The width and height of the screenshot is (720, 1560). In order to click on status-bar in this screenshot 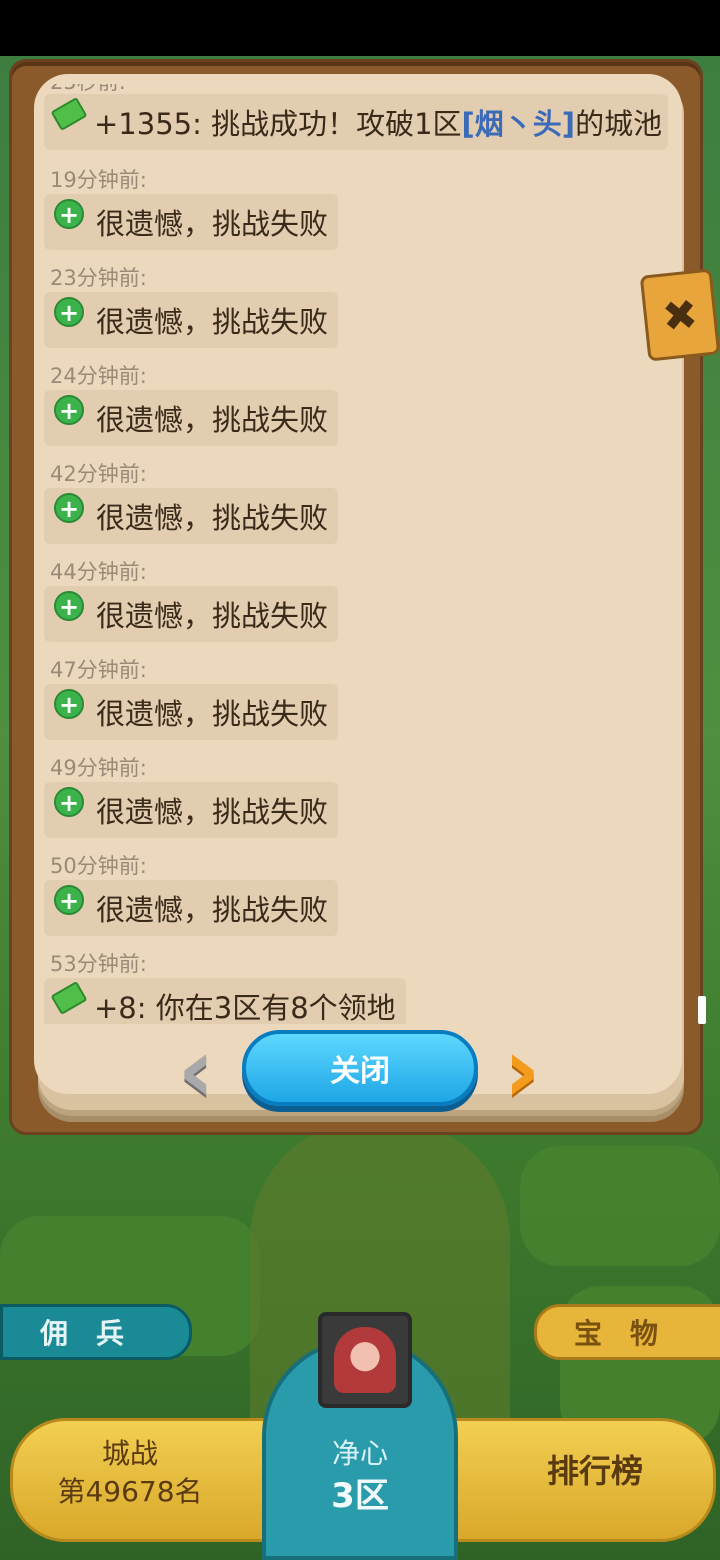, I will do `click(360, 28)`.